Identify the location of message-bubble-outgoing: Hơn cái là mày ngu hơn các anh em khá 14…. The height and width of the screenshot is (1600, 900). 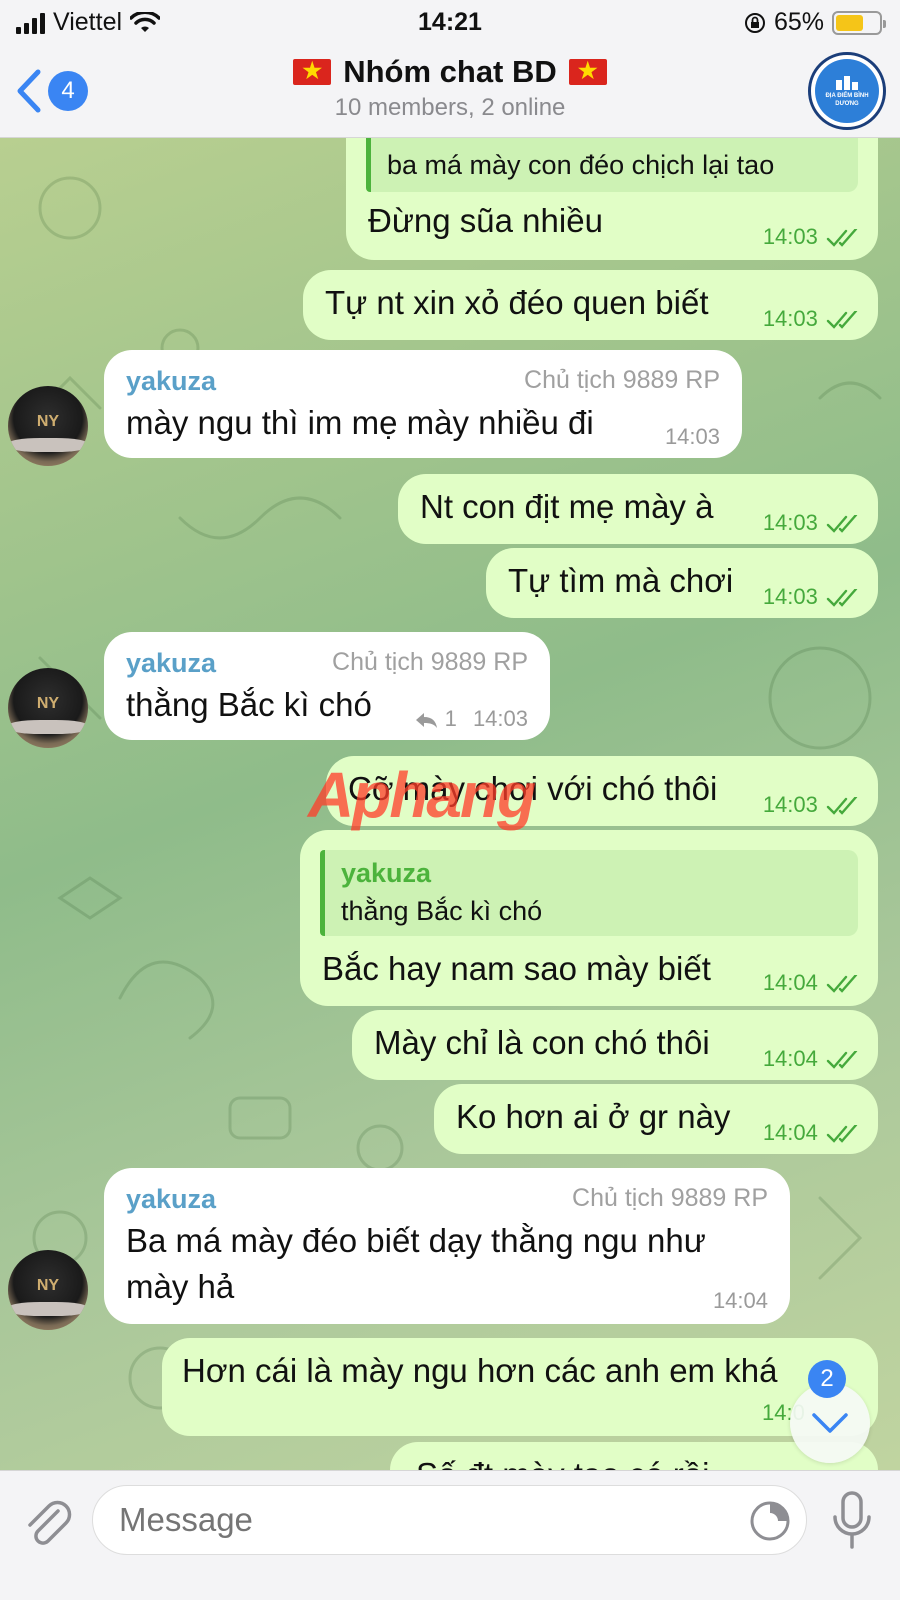
(520, 1387).